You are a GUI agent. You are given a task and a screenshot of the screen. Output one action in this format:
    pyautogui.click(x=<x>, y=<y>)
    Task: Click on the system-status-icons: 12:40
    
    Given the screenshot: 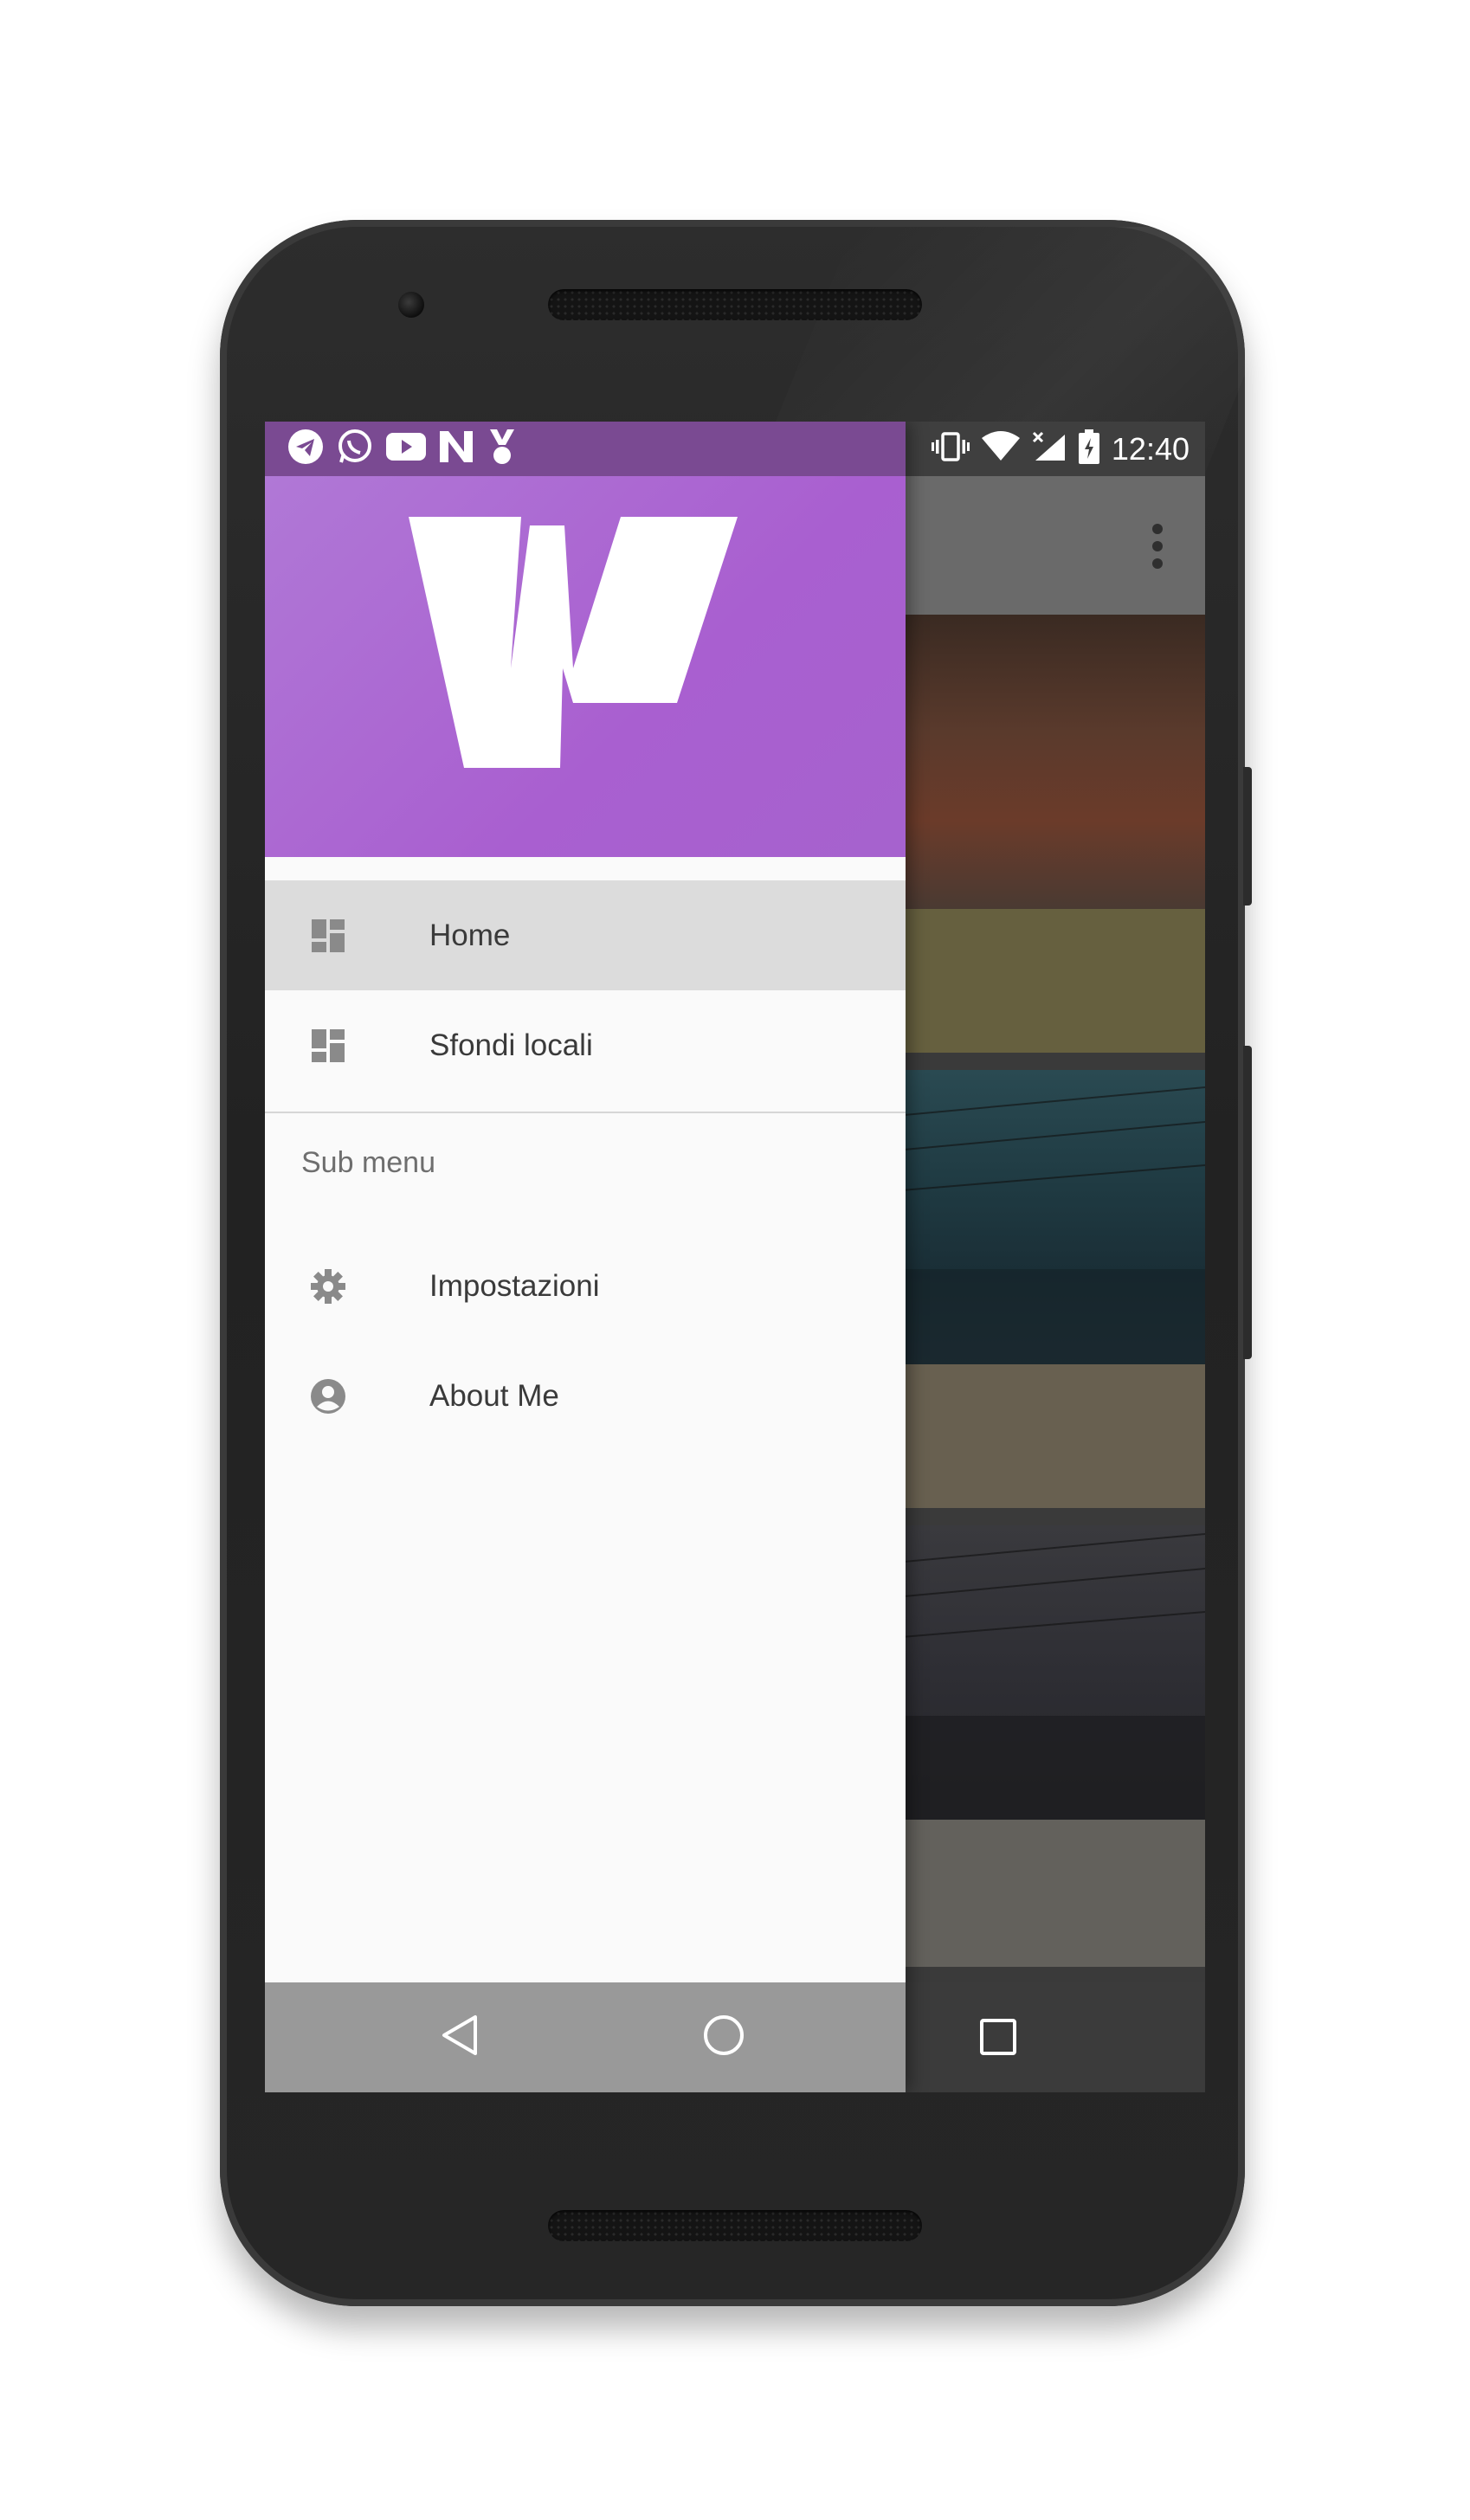 What is the action you would take?
    pyautogui.click(x=1060, y=449)
    